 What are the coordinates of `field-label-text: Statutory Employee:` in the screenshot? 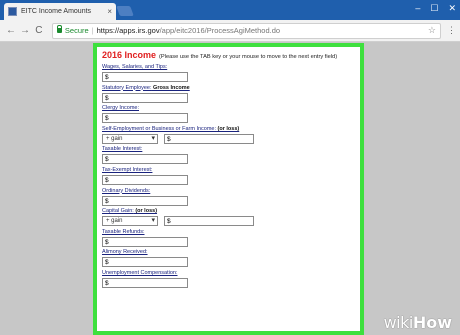 It's located at (127, 87).